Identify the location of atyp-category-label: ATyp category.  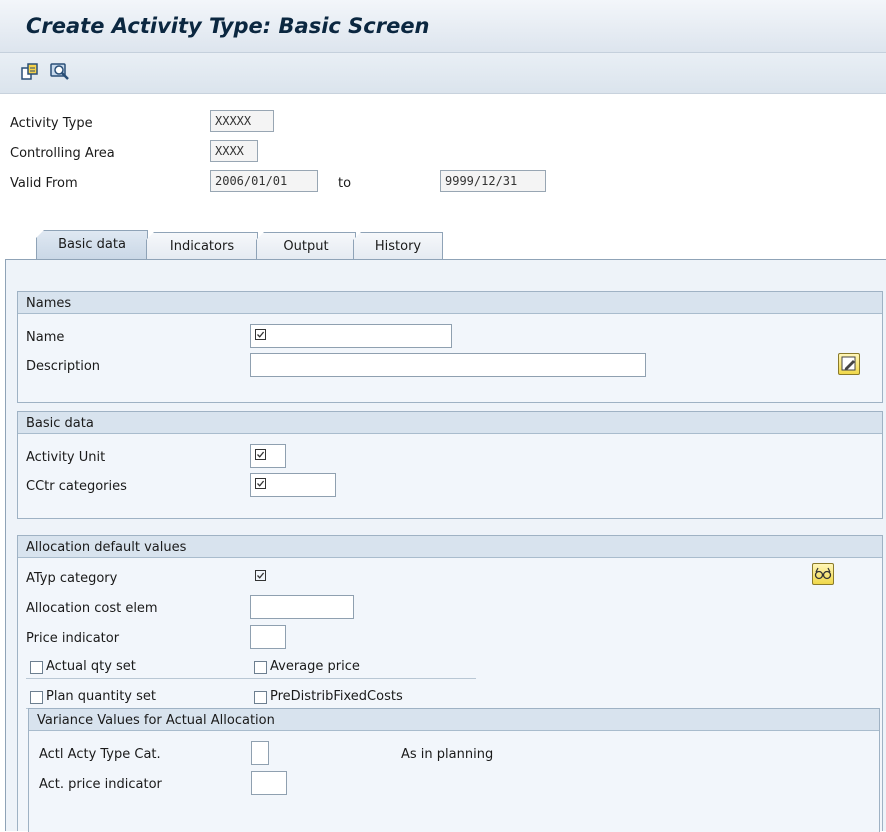
(72, 578).